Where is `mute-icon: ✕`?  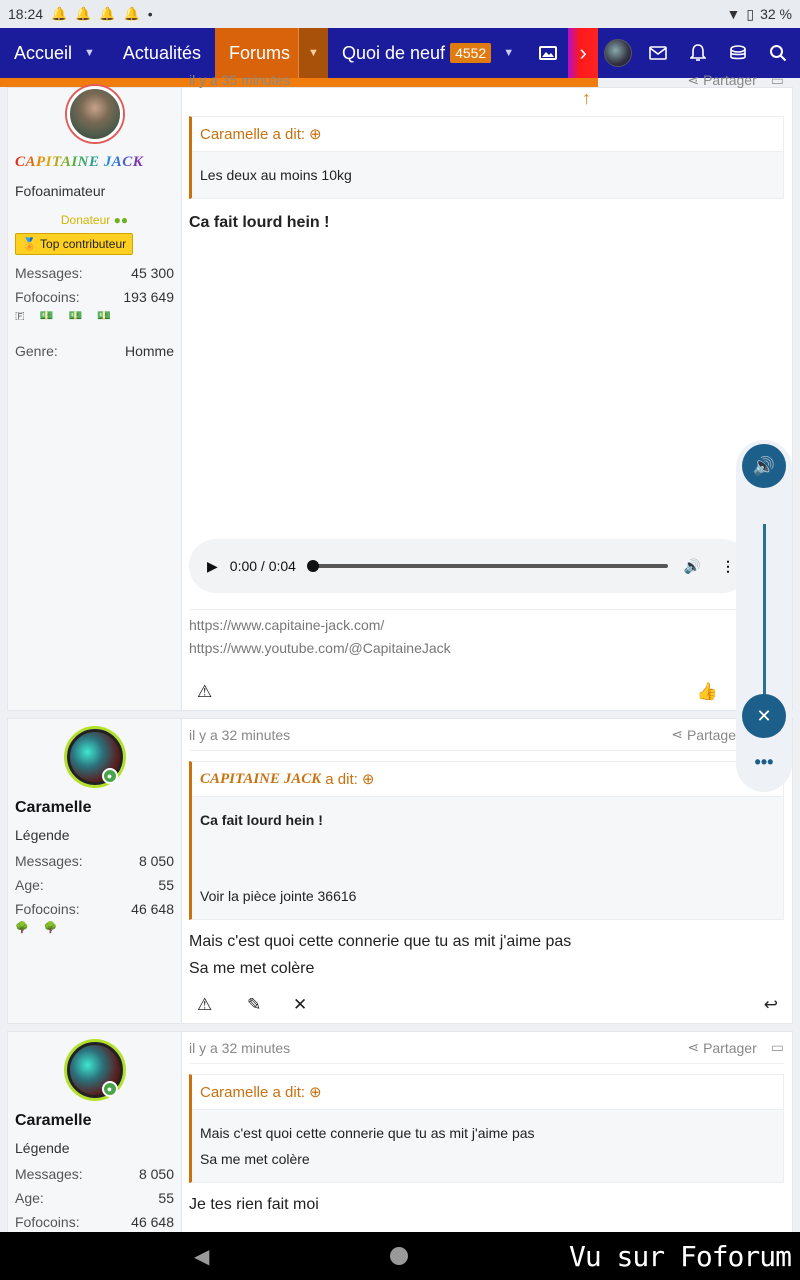 mute-icon: ✕ is located at coordinates (764, 716).